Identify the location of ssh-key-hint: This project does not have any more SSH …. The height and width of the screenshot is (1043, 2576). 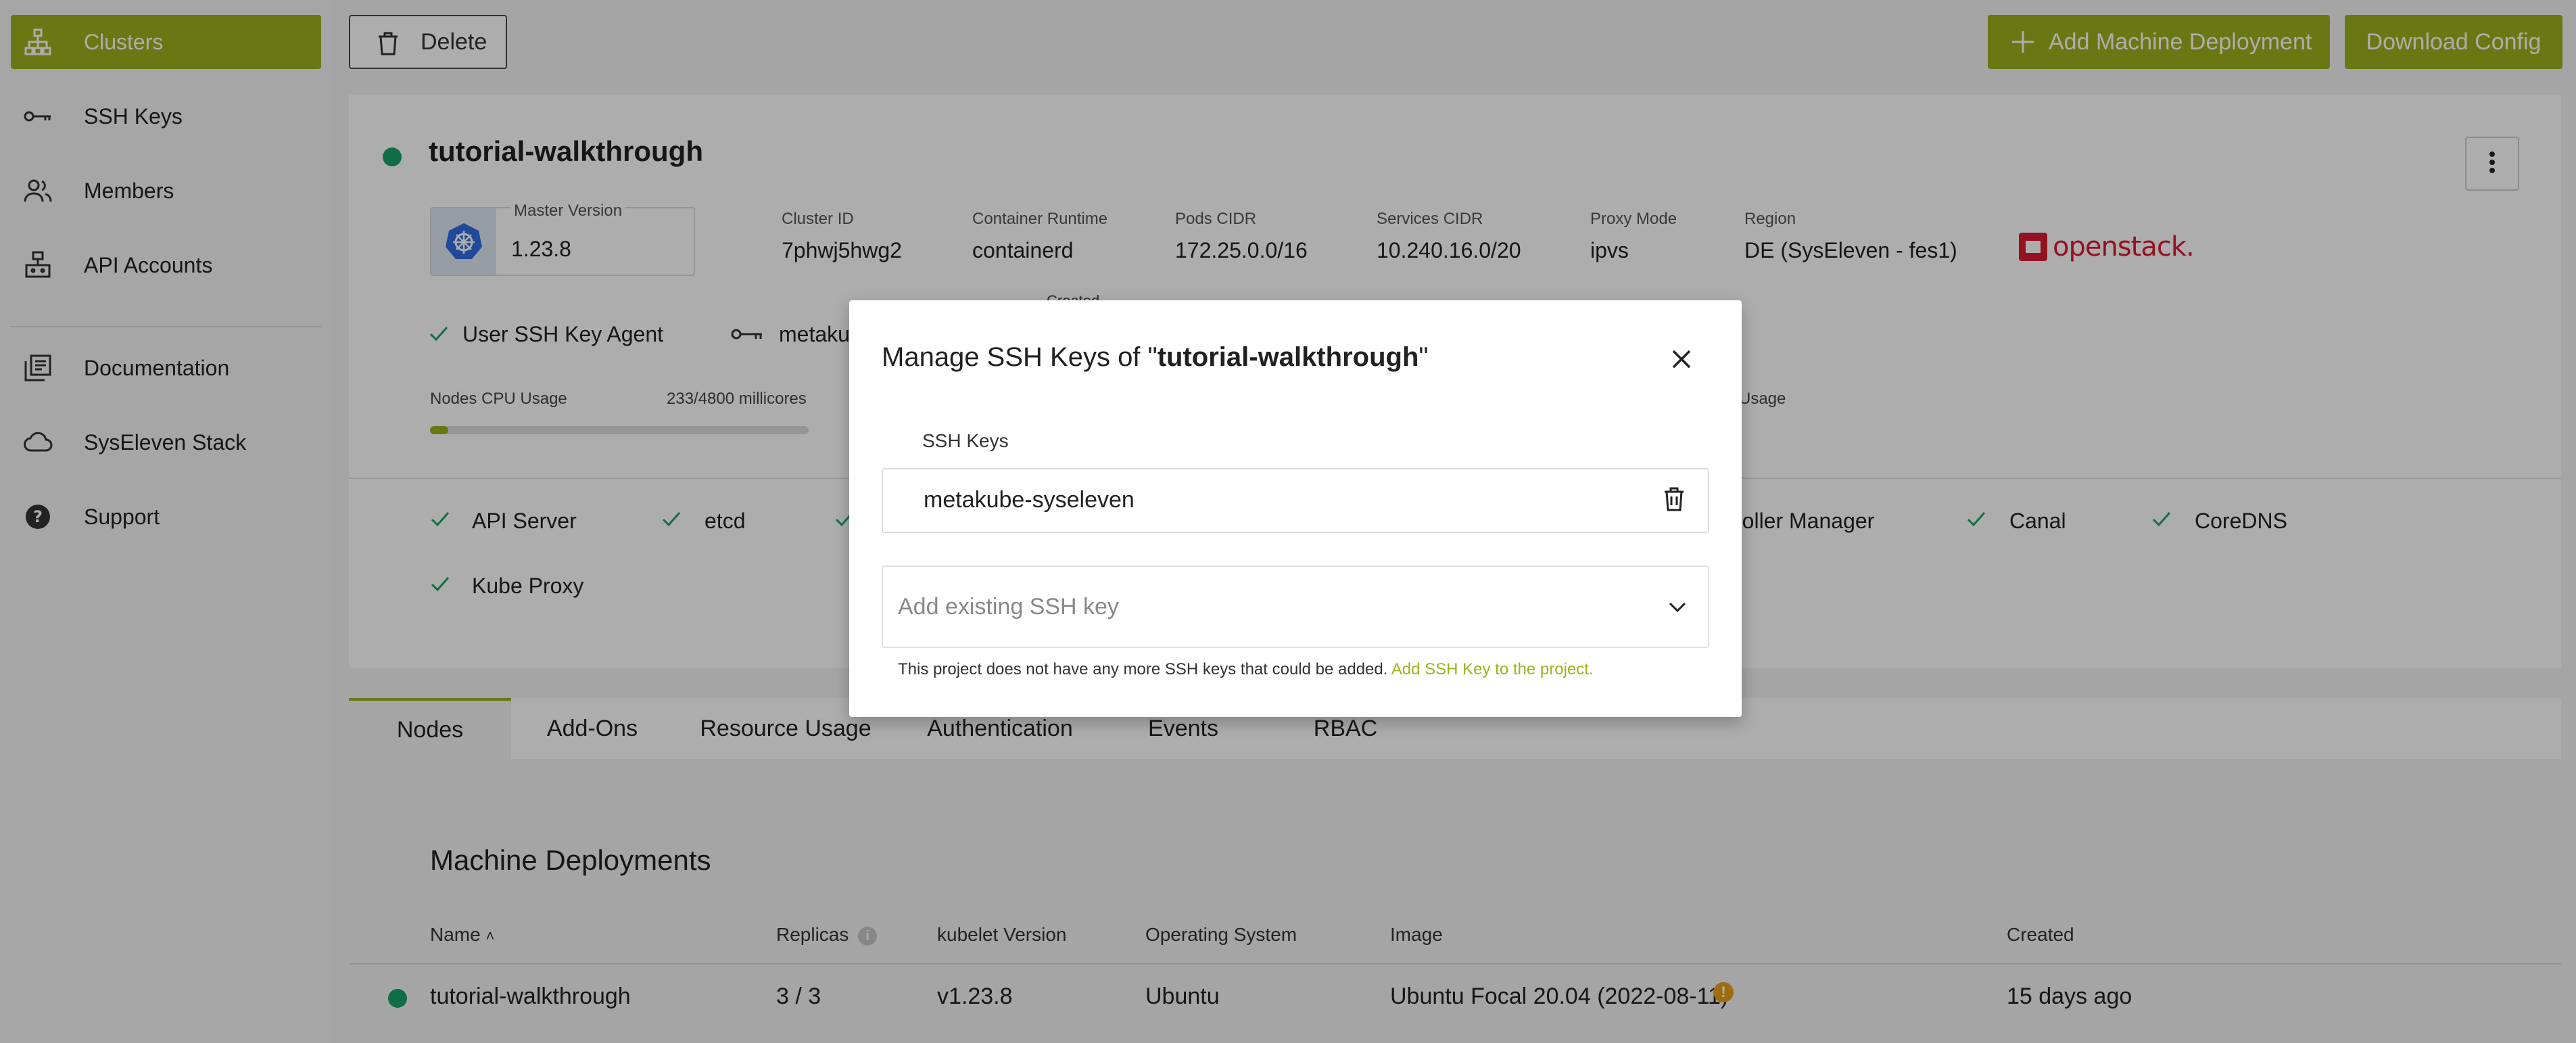
(1246, 669).